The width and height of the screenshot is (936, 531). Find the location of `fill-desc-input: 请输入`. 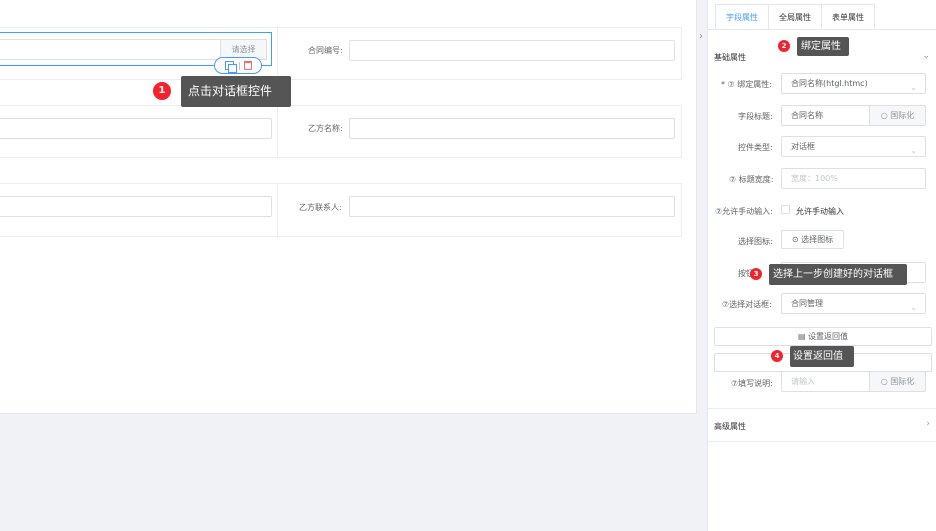

fill-desc-input: 请输入 is located at coordinates (825, 381).